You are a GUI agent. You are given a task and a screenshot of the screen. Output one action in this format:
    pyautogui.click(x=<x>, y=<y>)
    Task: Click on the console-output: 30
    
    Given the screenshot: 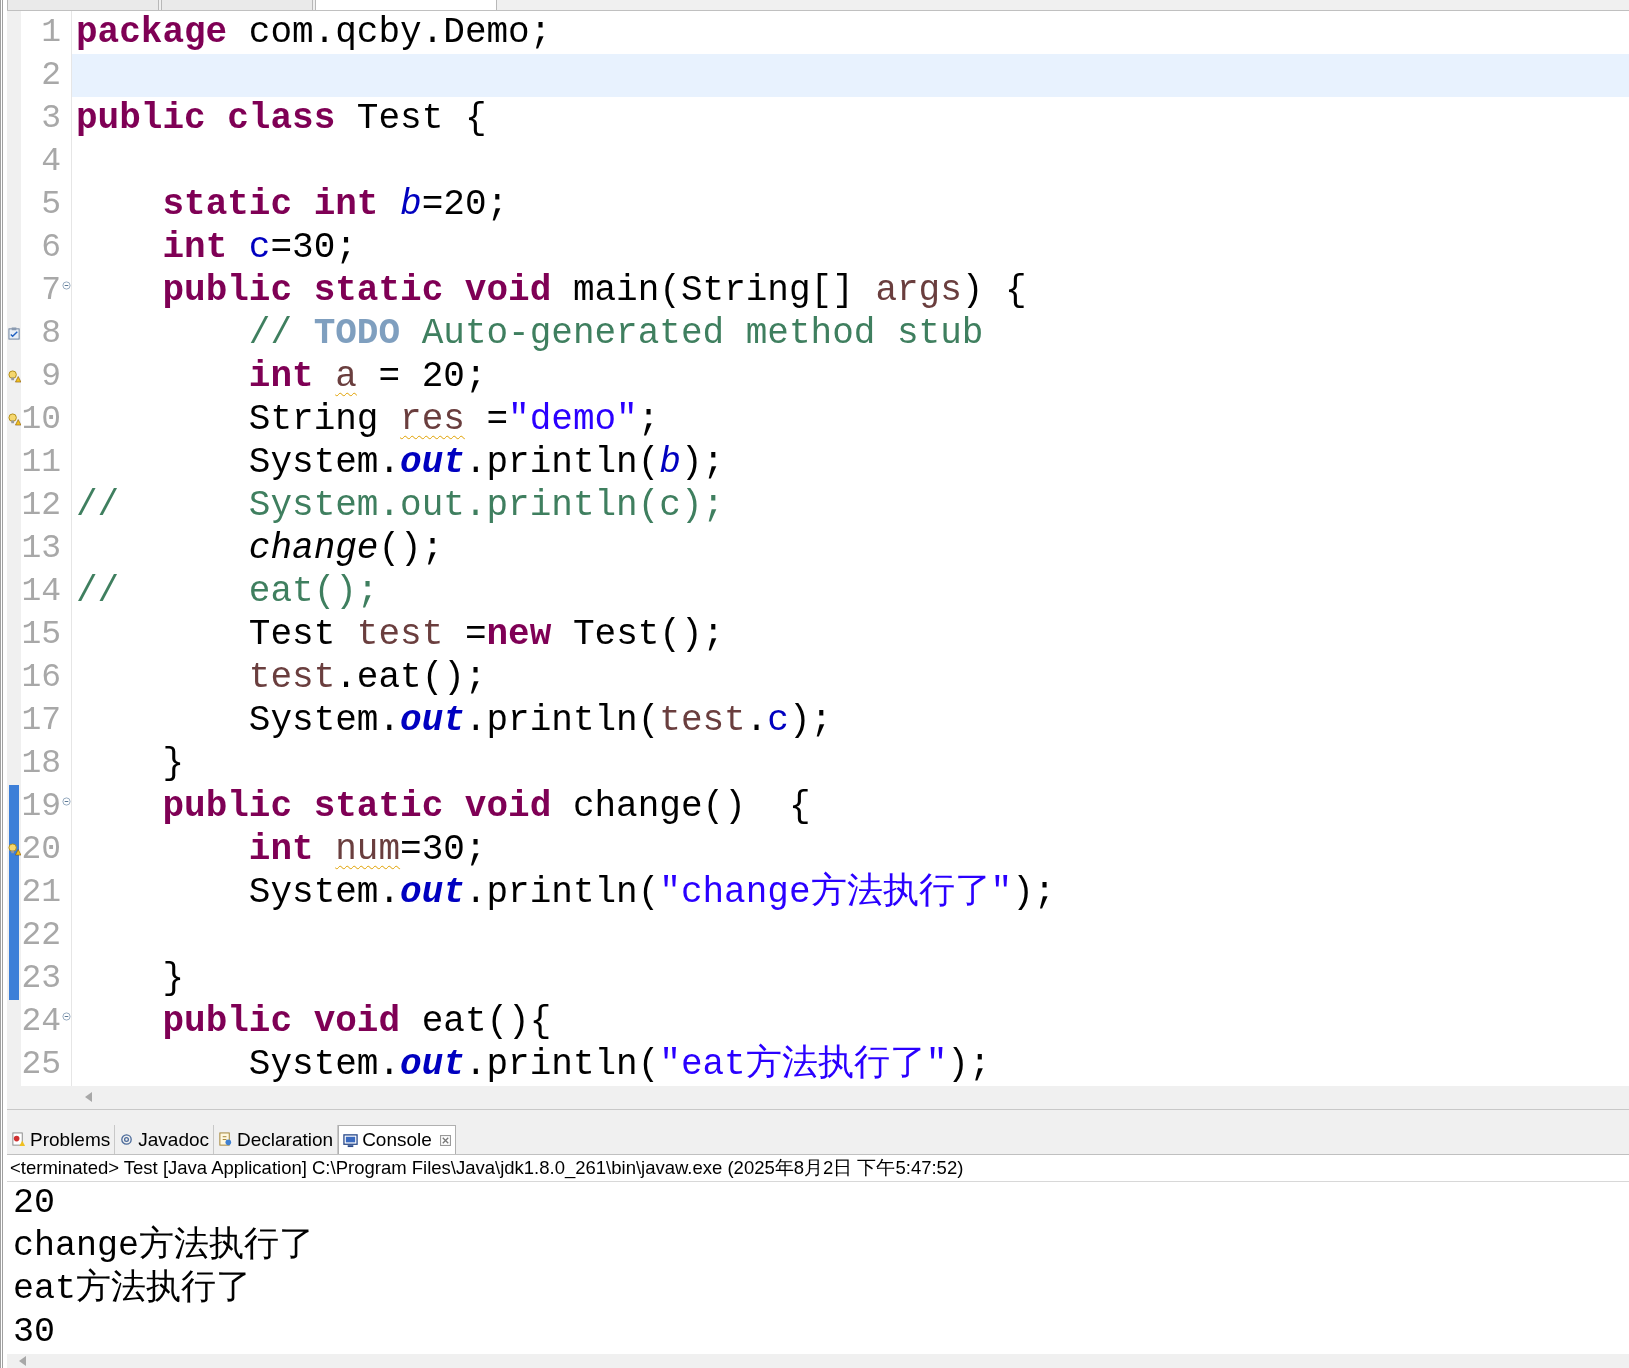 What is the action you would take?
    pyautogui.click(x=34, y=1333)
    